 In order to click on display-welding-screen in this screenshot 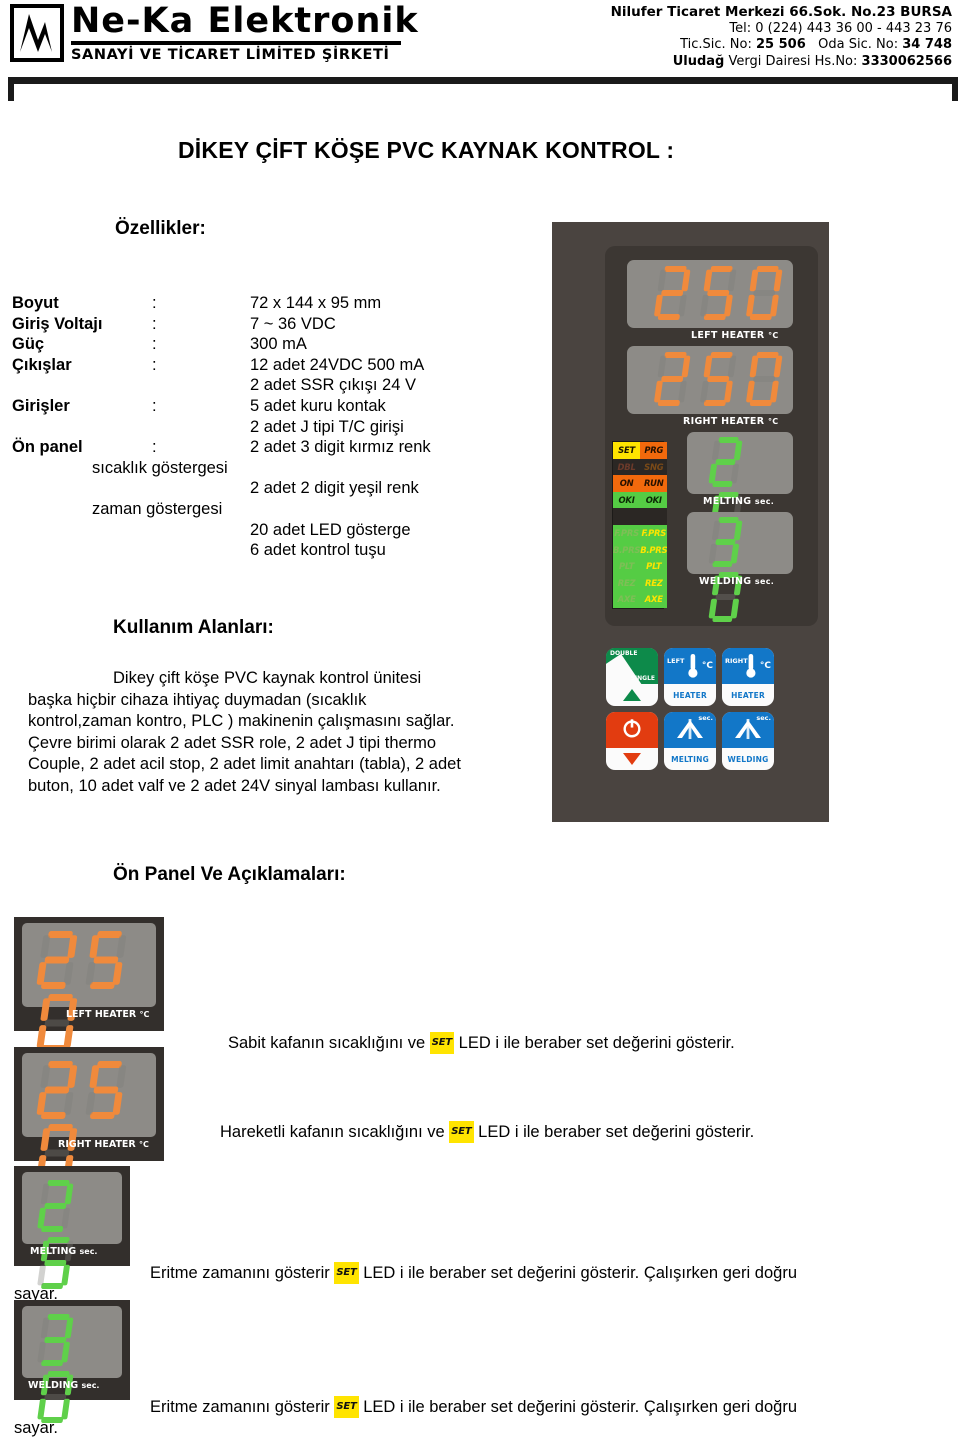, I will do `click(740, 567)`.